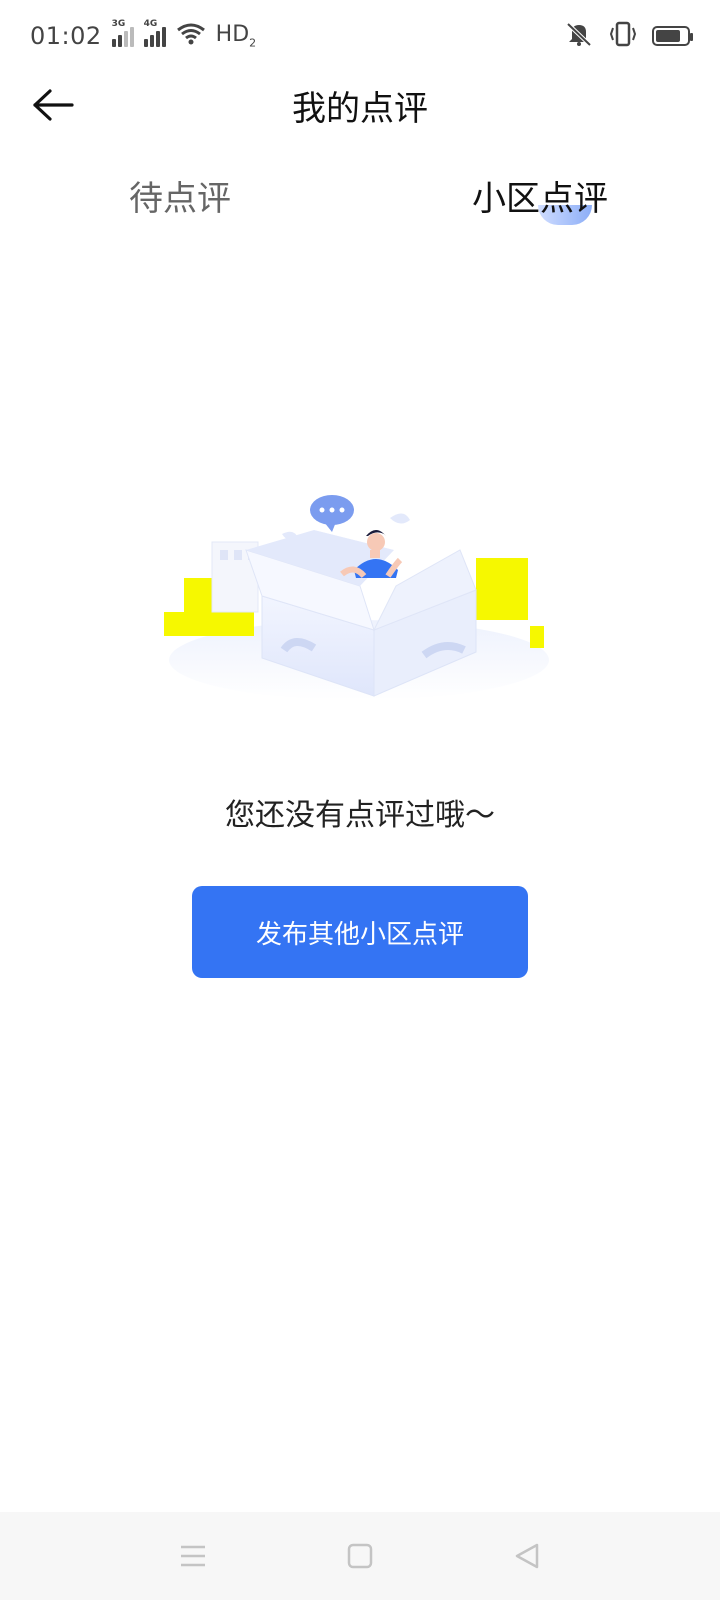  I want to click on home-button, so click(360, 1556).